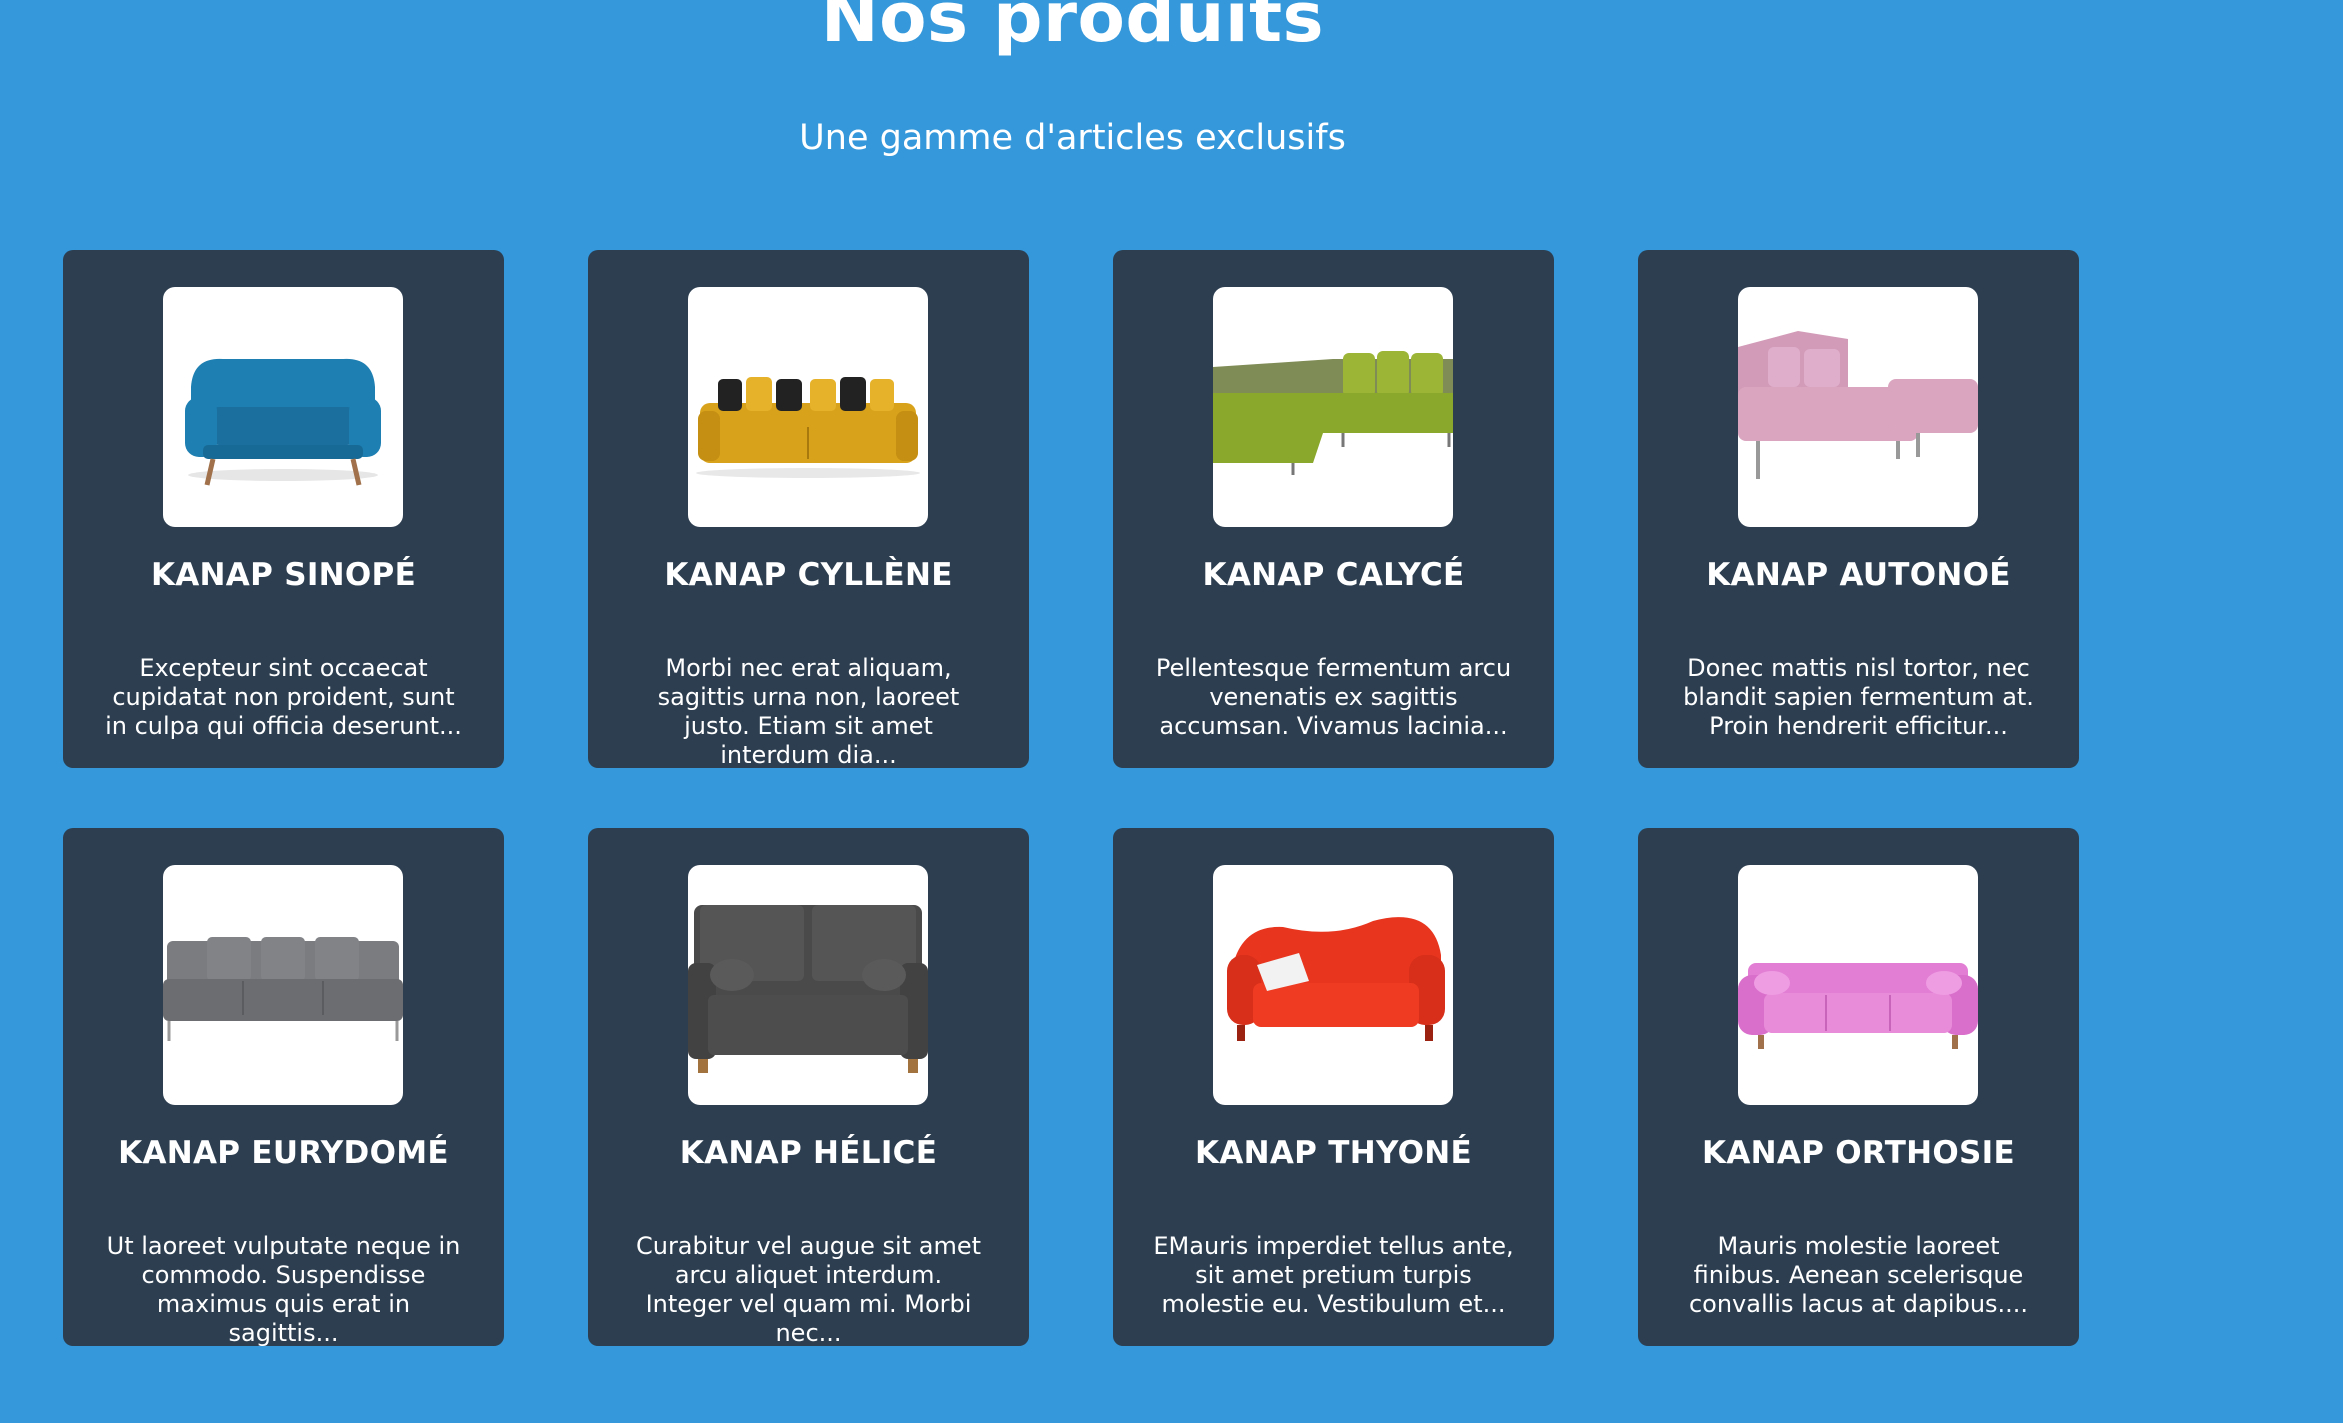  I want to click on product-name: KANAP HÉLICÉ, so click(808, 1153).